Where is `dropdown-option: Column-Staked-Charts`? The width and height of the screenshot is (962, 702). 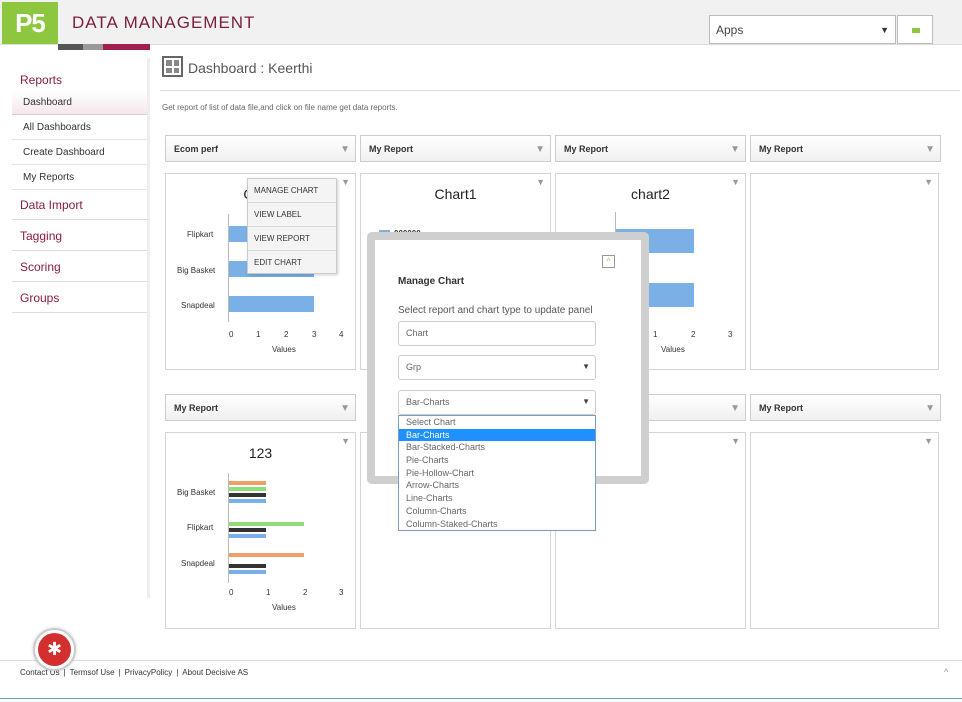 dropdown-option: Column-Staked-Charts is located at coordinates (497, 524).